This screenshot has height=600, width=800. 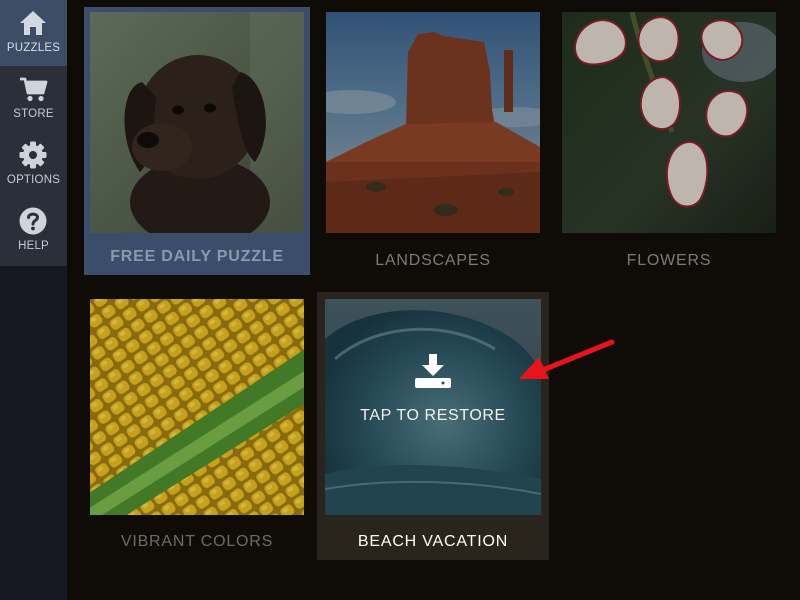 What do you see at coordinates (669, 122) in the screenshot?
I see `flowers-image` at bounding box center [669, 122].